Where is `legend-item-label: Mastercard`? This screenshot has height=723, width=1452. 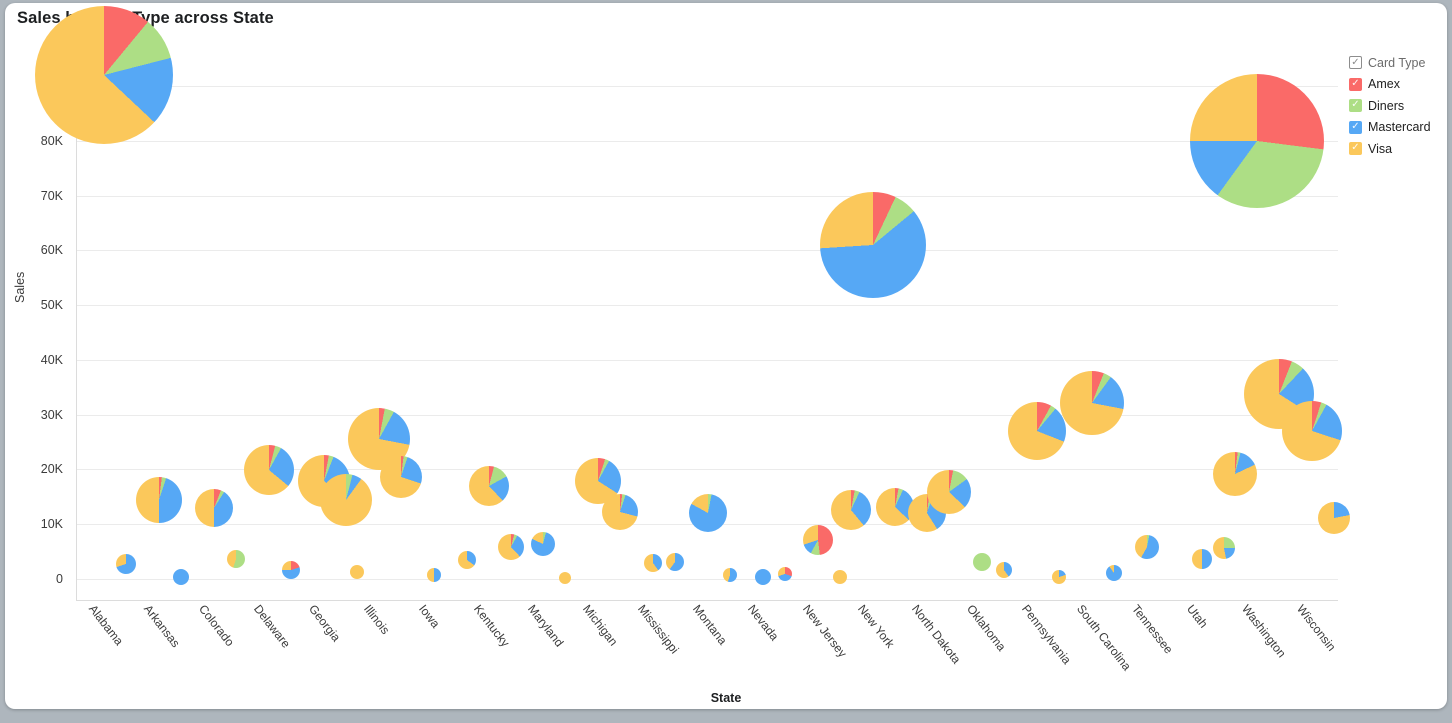 legend-item-label: Mastercard is located at coordinates (1399, 127).